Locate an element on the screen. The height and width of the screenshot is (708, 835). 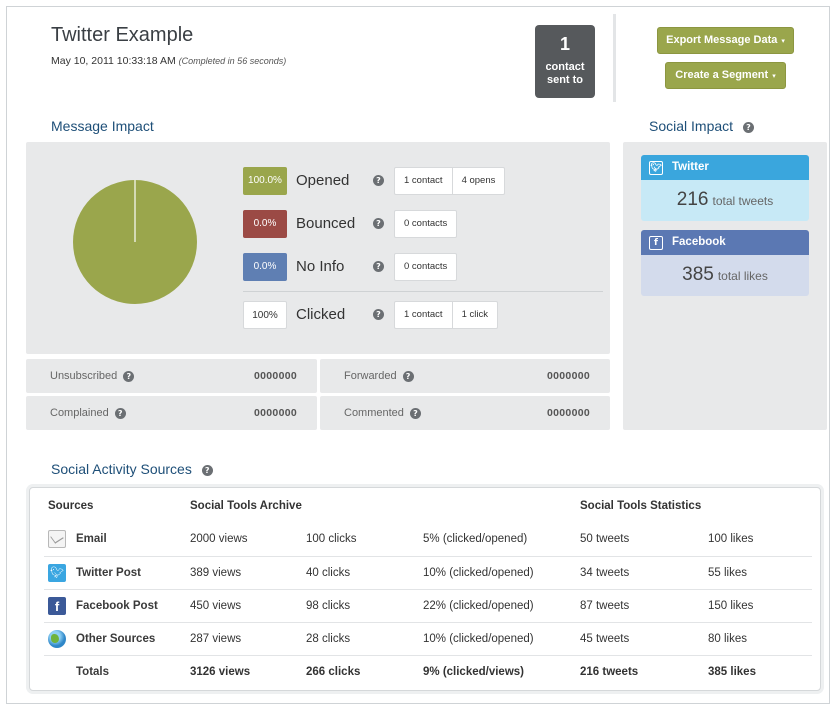
sent-count-label: contact sent to is located at coordinates (565, 74).